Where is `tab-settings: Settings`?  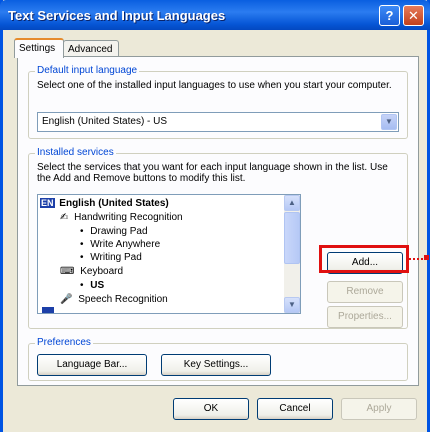
tab-settings: Settings is located at coordinates (39, 48).